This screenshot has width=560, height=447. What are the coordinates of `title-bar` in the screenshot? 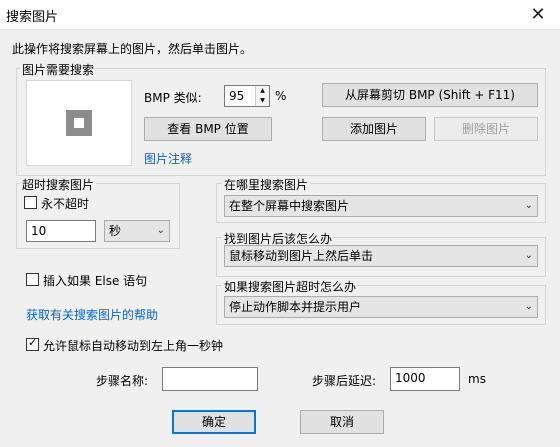 It's located at (280, 15).